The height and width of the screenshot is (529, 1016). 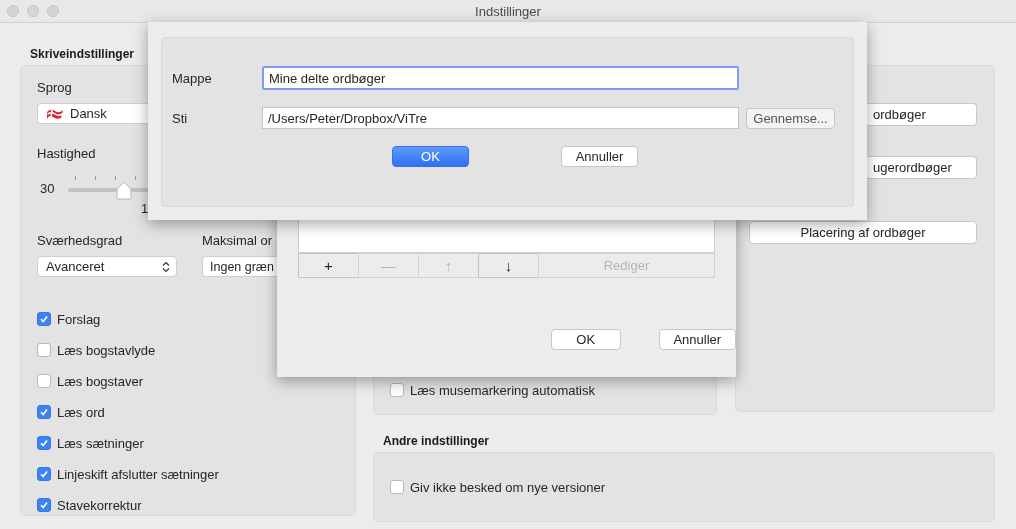 I want to click on field-label: Maksimal or, so click(x=238, y=240).